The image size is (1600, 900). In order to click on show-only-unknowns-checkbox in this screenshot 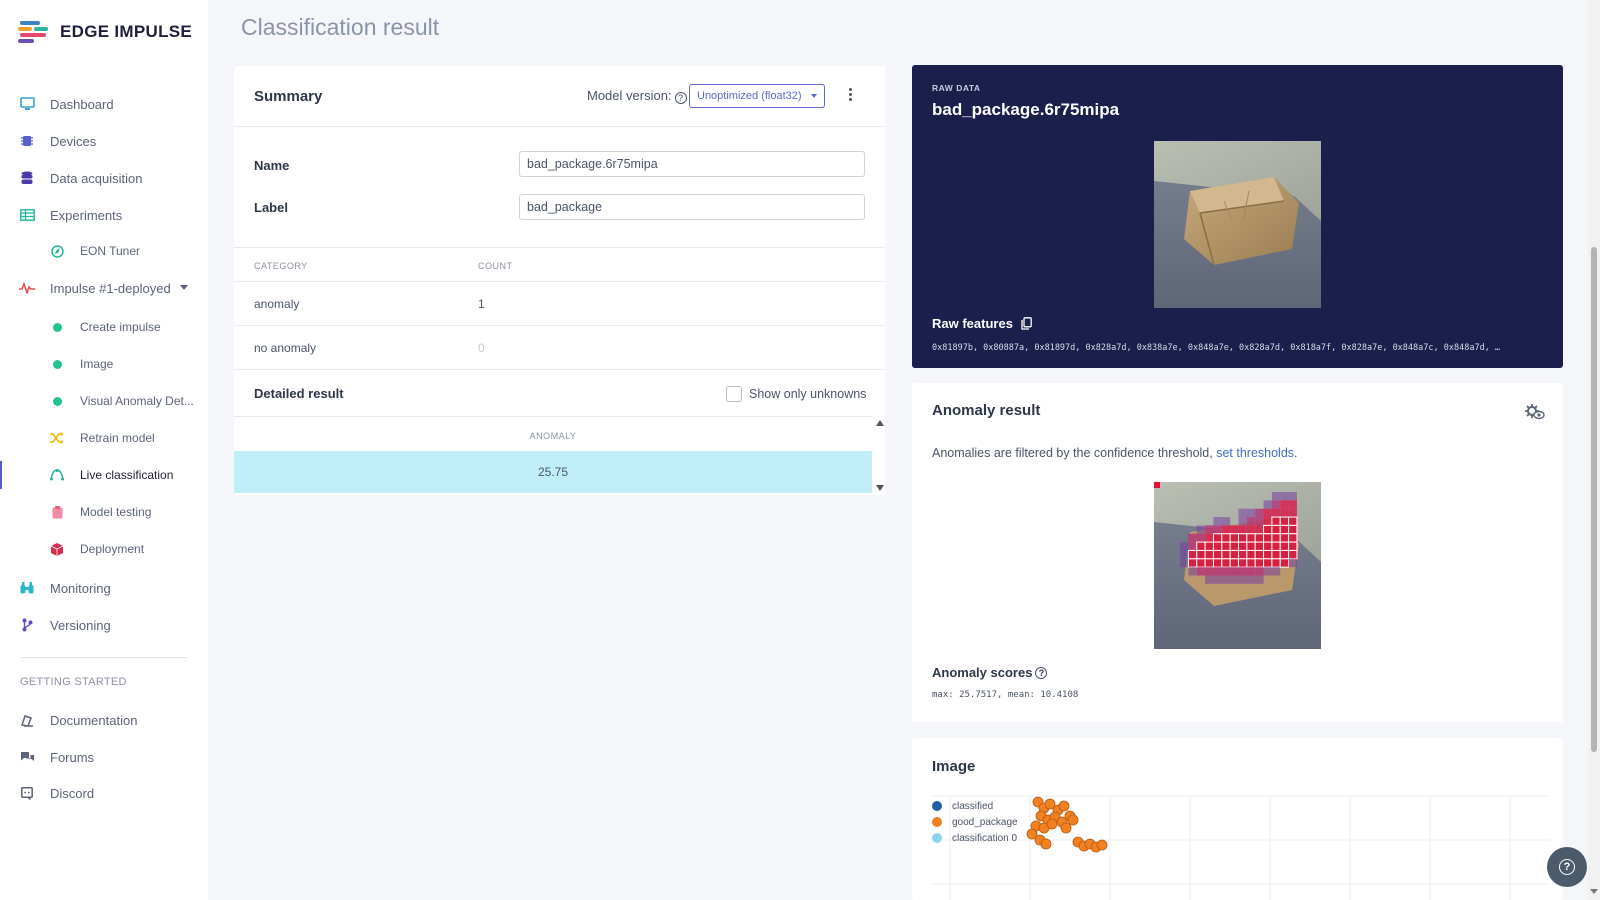, I will do `click(734, 394)`.